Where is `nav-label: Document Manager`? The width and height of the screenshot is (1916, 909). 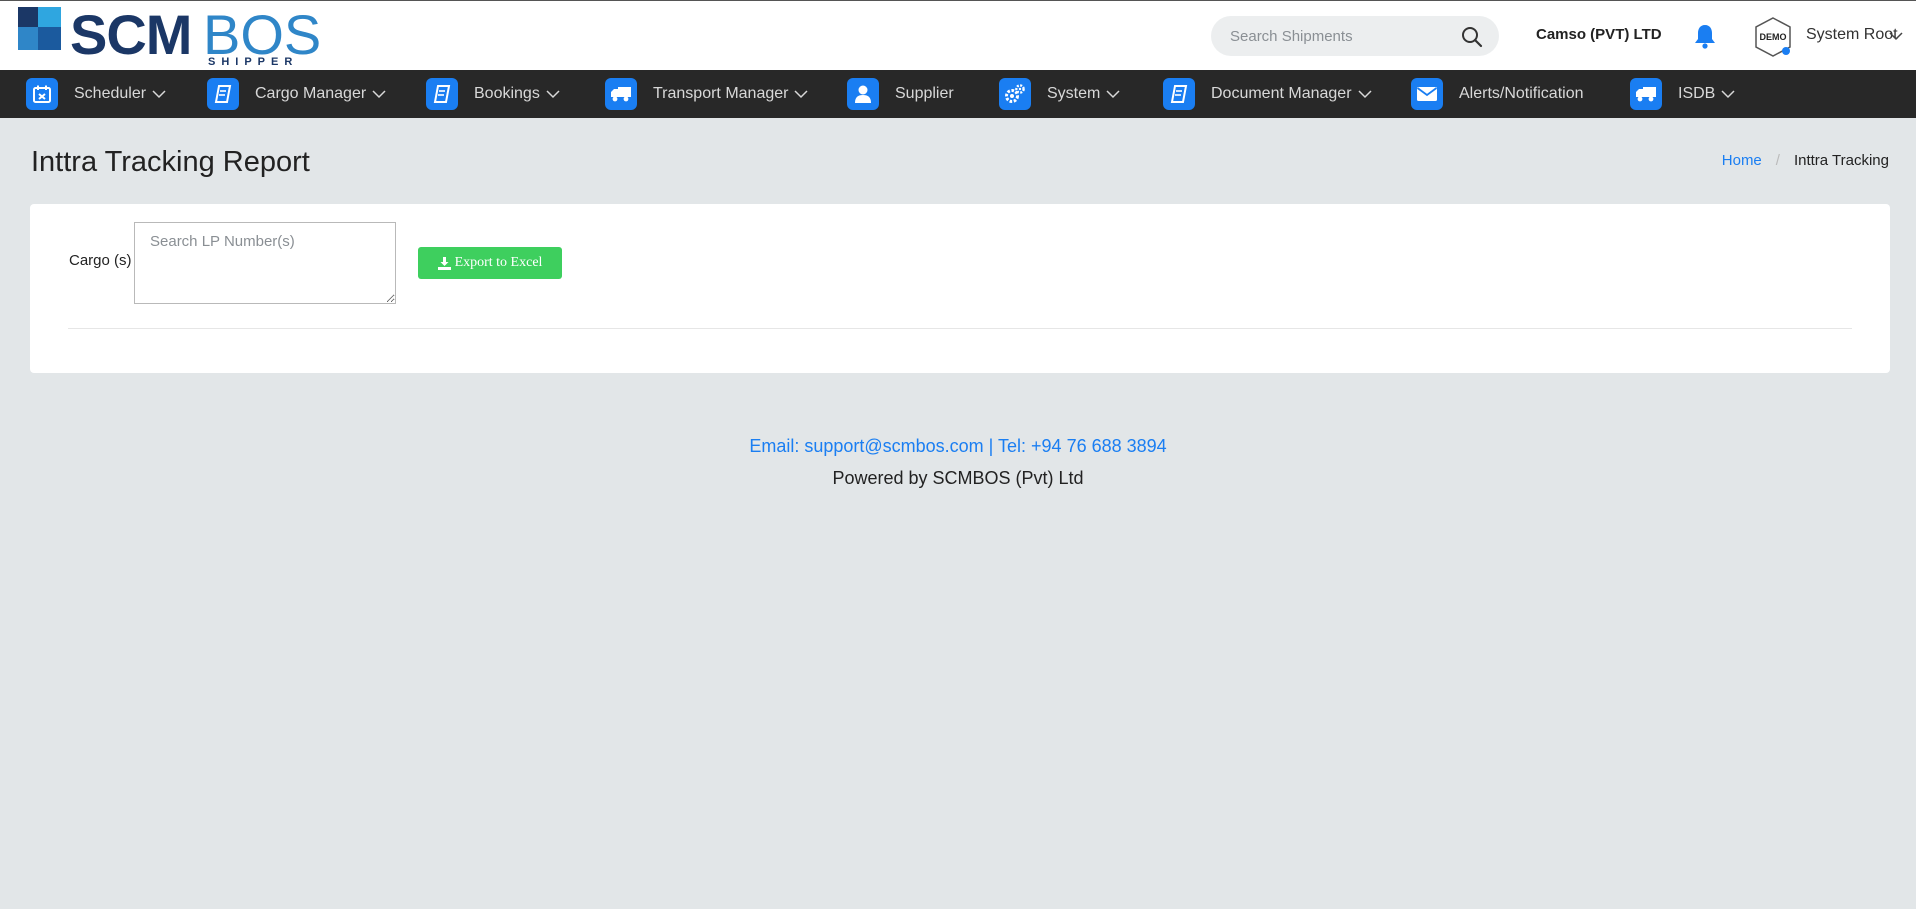
nav-label: Document Manager is located at coordinates (1281, 93).